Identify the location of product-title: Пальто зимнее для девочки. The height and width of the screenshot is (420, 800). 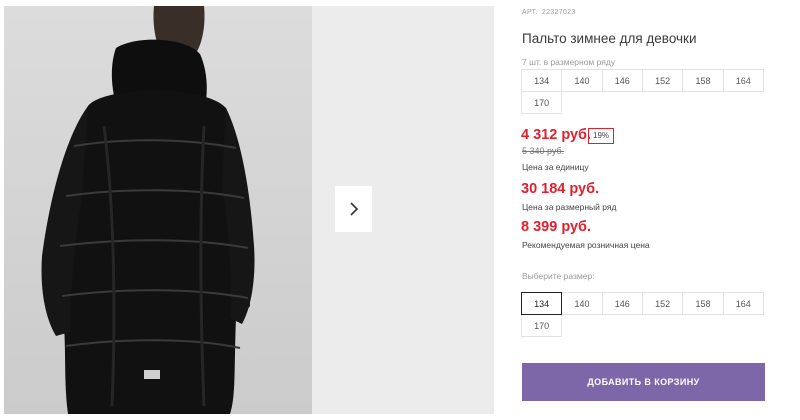
(609, 38).